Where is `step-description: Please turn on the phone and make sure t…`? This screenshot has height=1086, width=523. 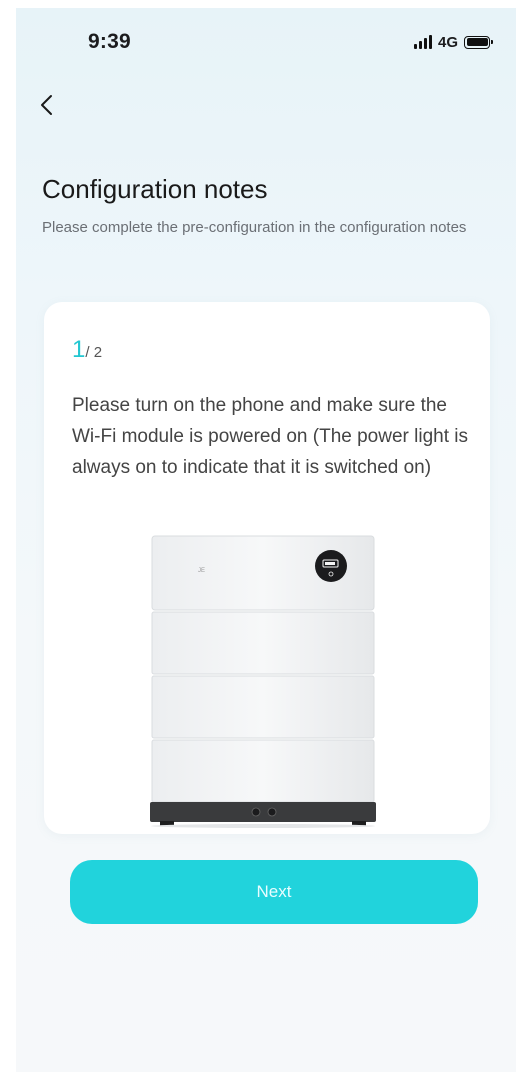 step-description: Please turn on the phone and make sure t… is located at coordinates (270, 436).